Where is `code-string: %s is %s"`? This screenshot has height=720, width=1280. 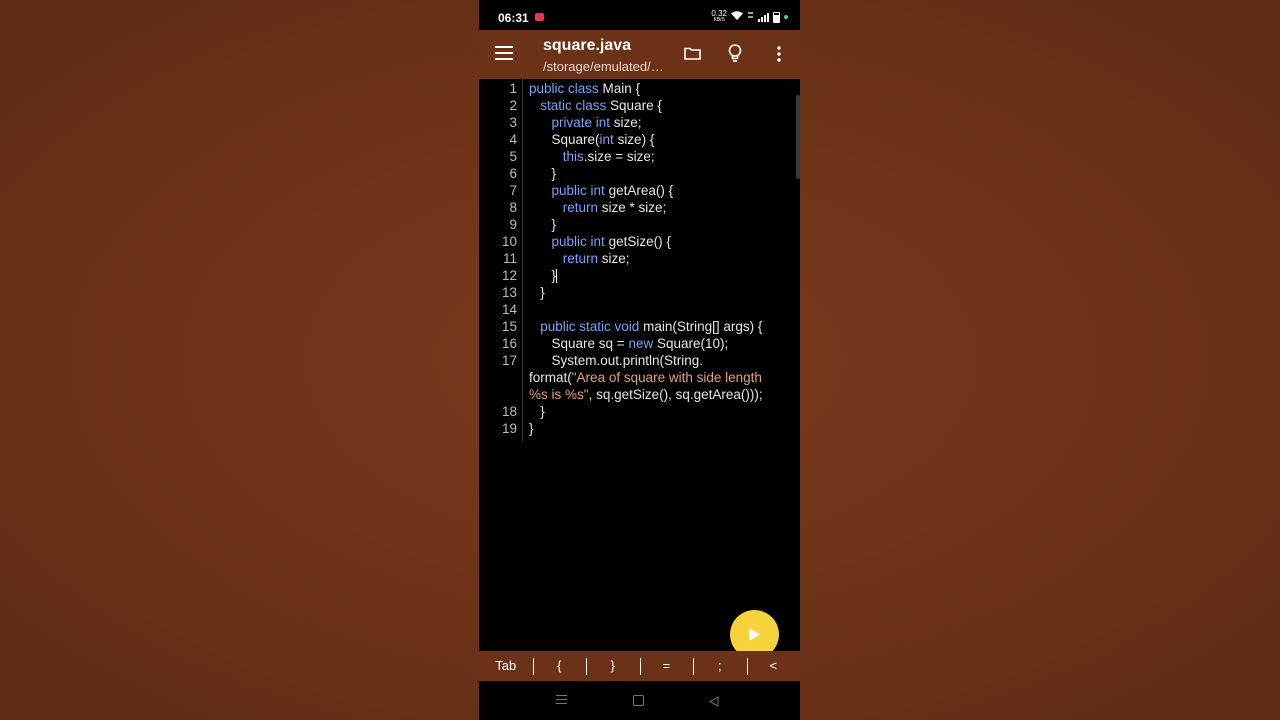 code-string: %s is %s" is located at coordinates (559, 394).